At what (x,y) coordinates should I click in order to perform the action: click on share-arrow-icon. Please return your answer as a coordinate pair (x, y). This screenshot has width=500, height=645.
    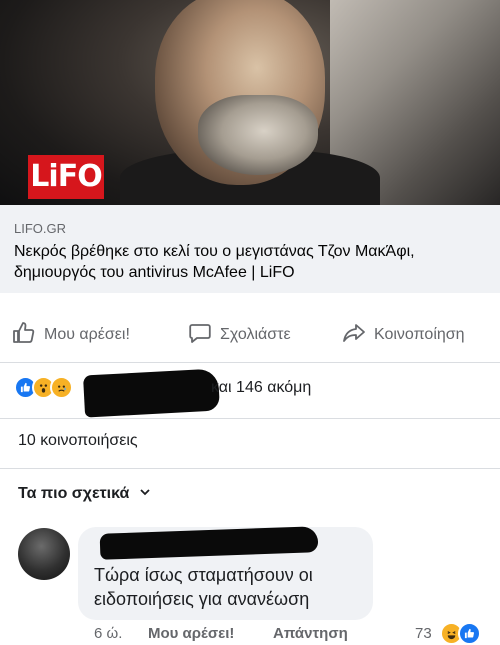
    Looking at the image, I should click on (354, 335).